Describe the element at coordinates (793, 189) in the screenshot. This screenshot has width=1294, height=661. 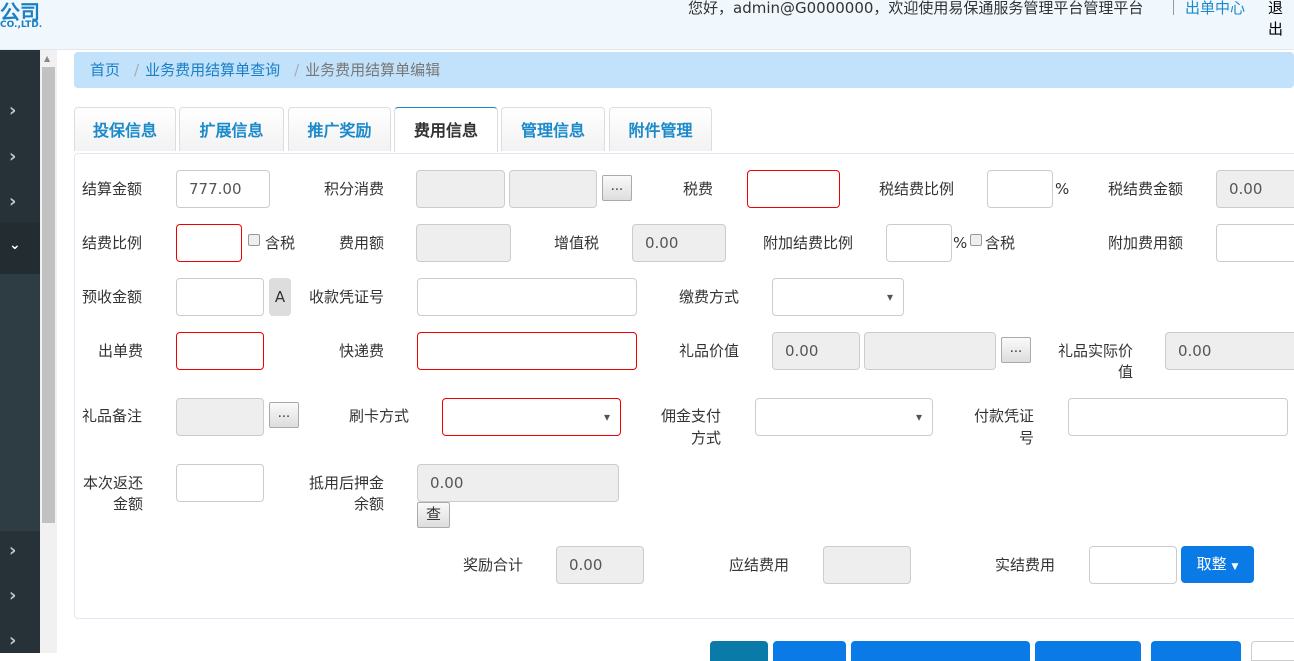
I see `tax-fee-input` at that location.